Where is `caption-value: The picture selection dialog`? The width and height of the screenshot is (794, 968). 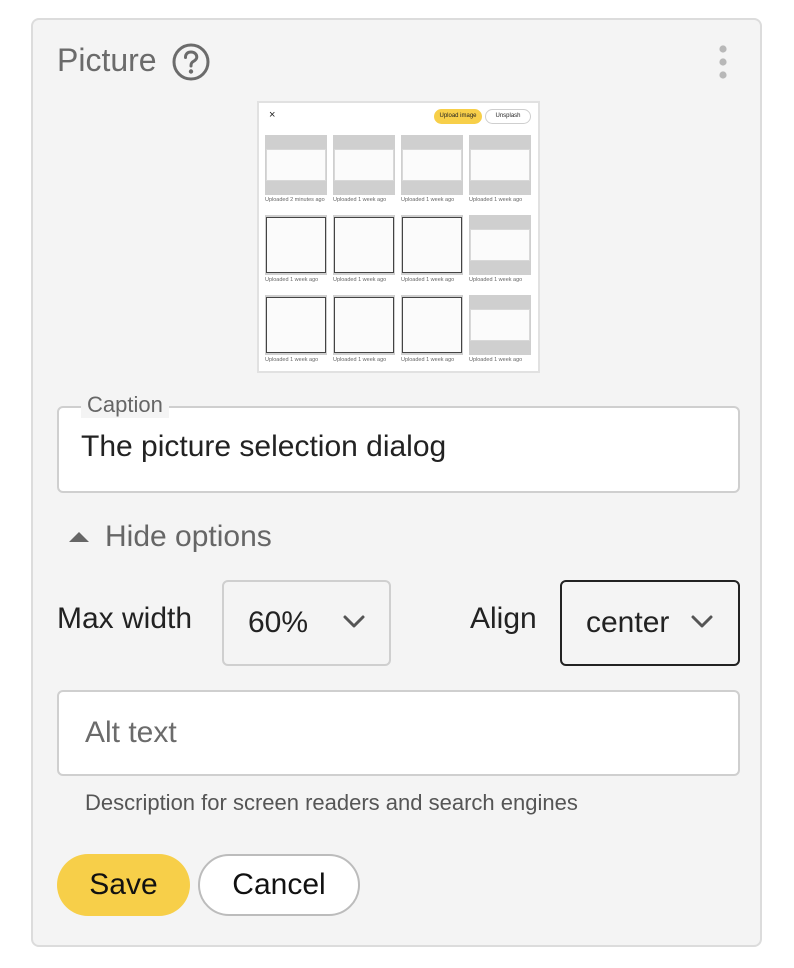 caption-value: The picture selection dialog is located at coordinates (263, 447).